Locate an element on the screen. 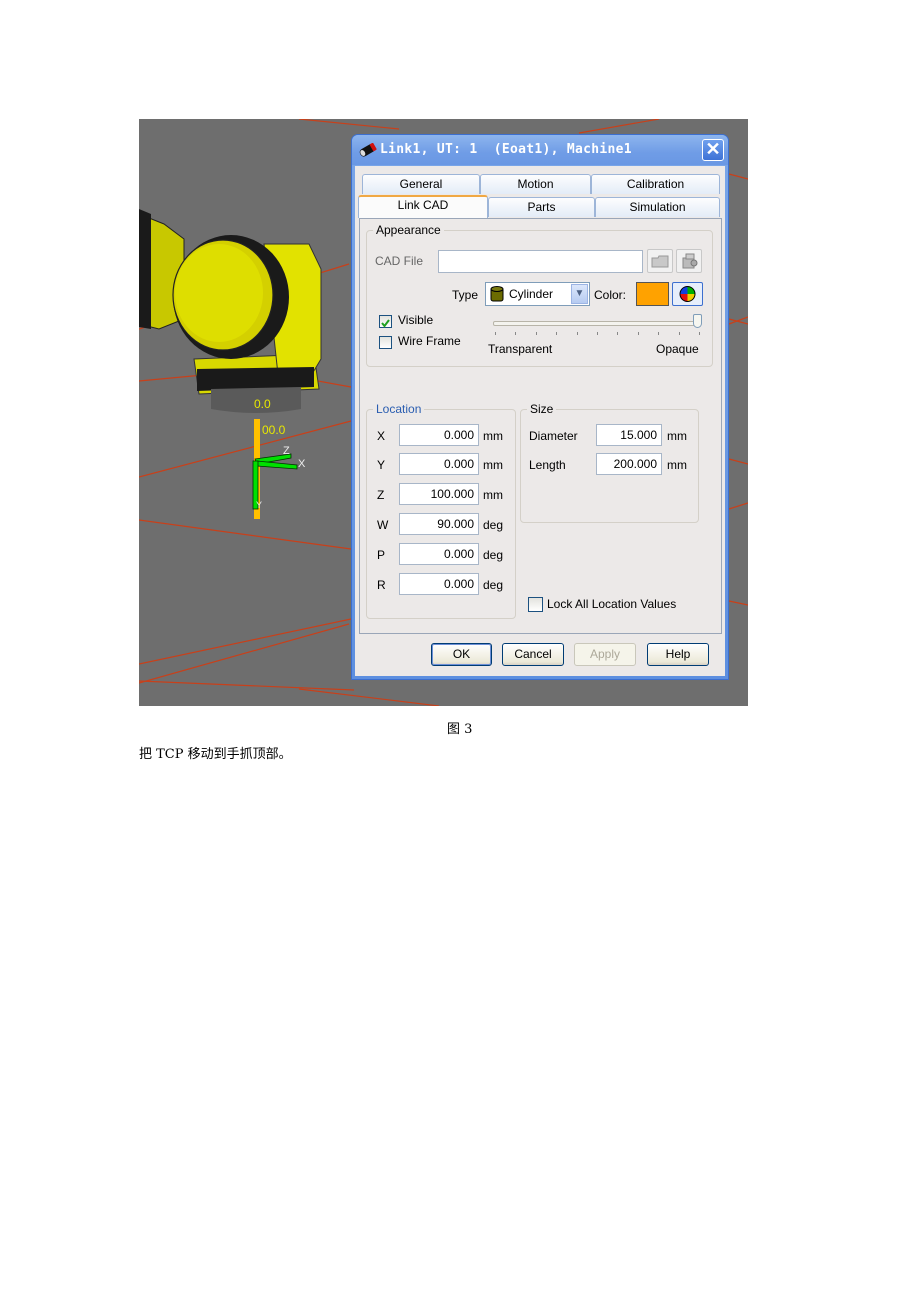  ok-label: OK is located at coordinates (461, 654).